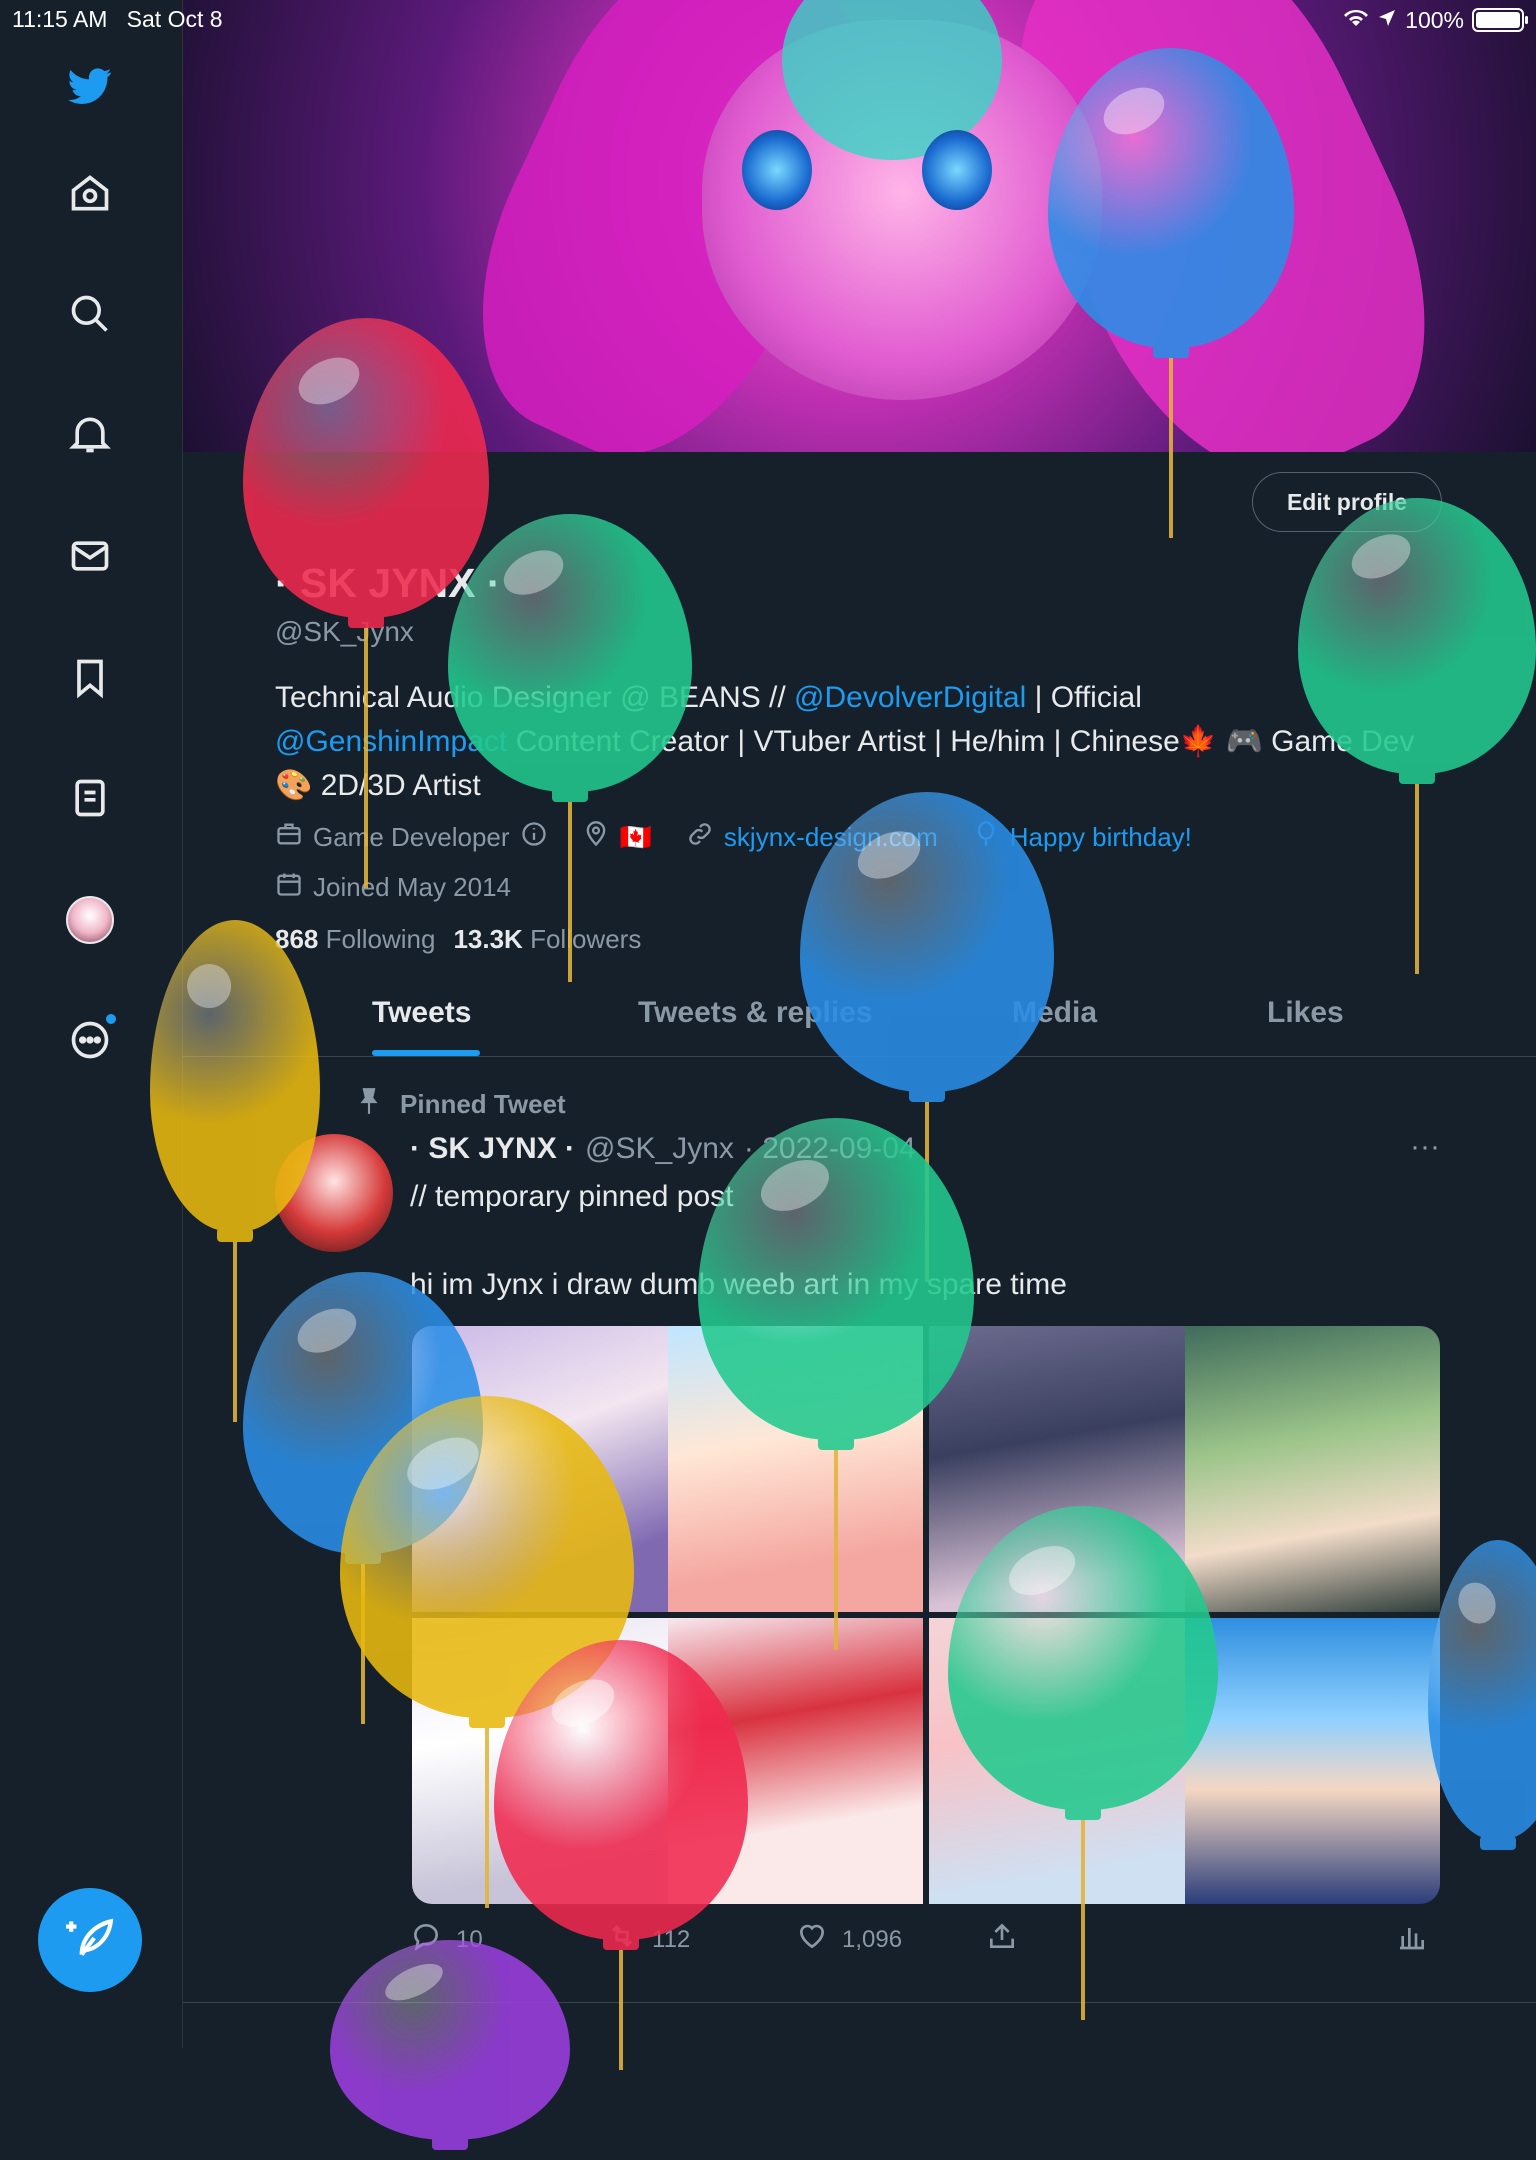 This screenshot has width=1536, height=2160. I want to click on tweet-text-line-1: // temporary pinned post, so click(572, 1196).